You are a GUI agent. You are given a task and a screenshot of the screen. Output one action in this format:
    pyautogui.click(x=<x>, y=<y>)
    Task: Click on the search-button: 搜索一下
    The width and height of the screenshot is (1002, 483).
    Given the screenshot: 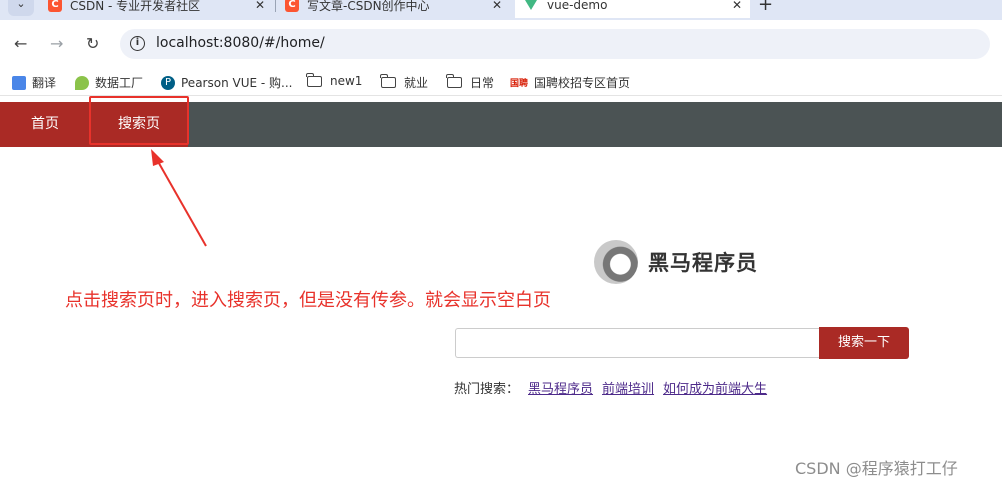 What is the action you would take?
    pyautogui.click(x=864, y=343)
    